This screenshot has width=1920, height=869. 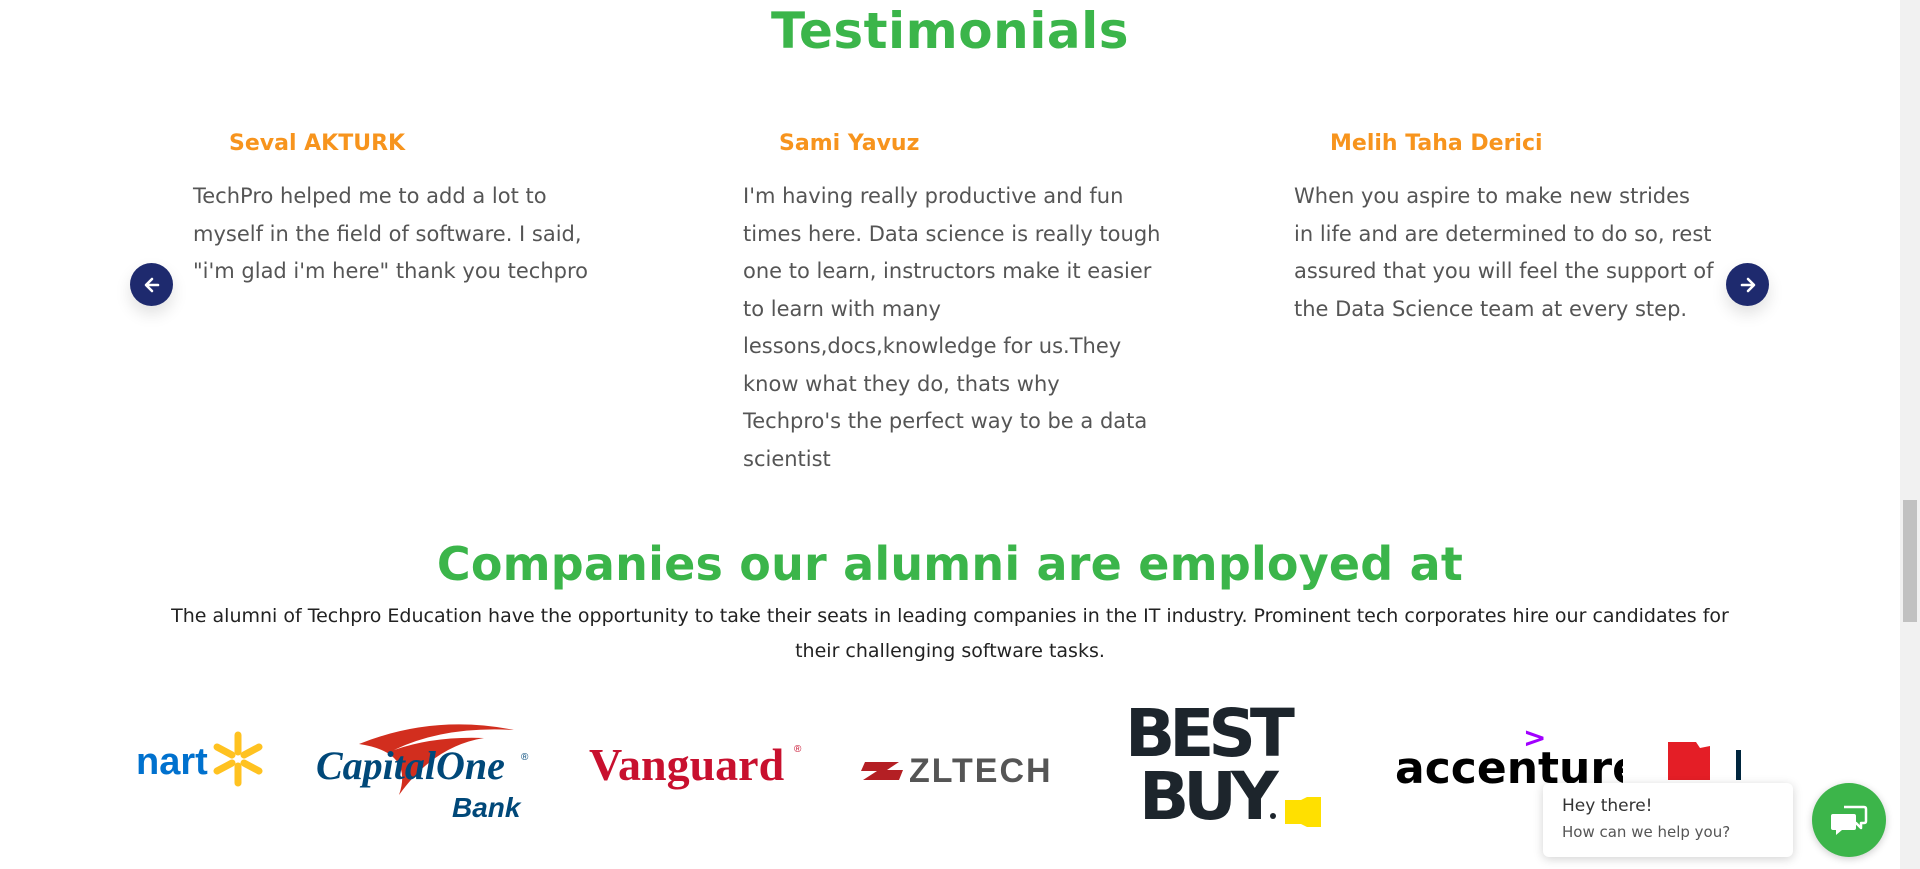 I want to click on capital-one-logo: CapitalOne ® Bank, so click(x=429, y=770).